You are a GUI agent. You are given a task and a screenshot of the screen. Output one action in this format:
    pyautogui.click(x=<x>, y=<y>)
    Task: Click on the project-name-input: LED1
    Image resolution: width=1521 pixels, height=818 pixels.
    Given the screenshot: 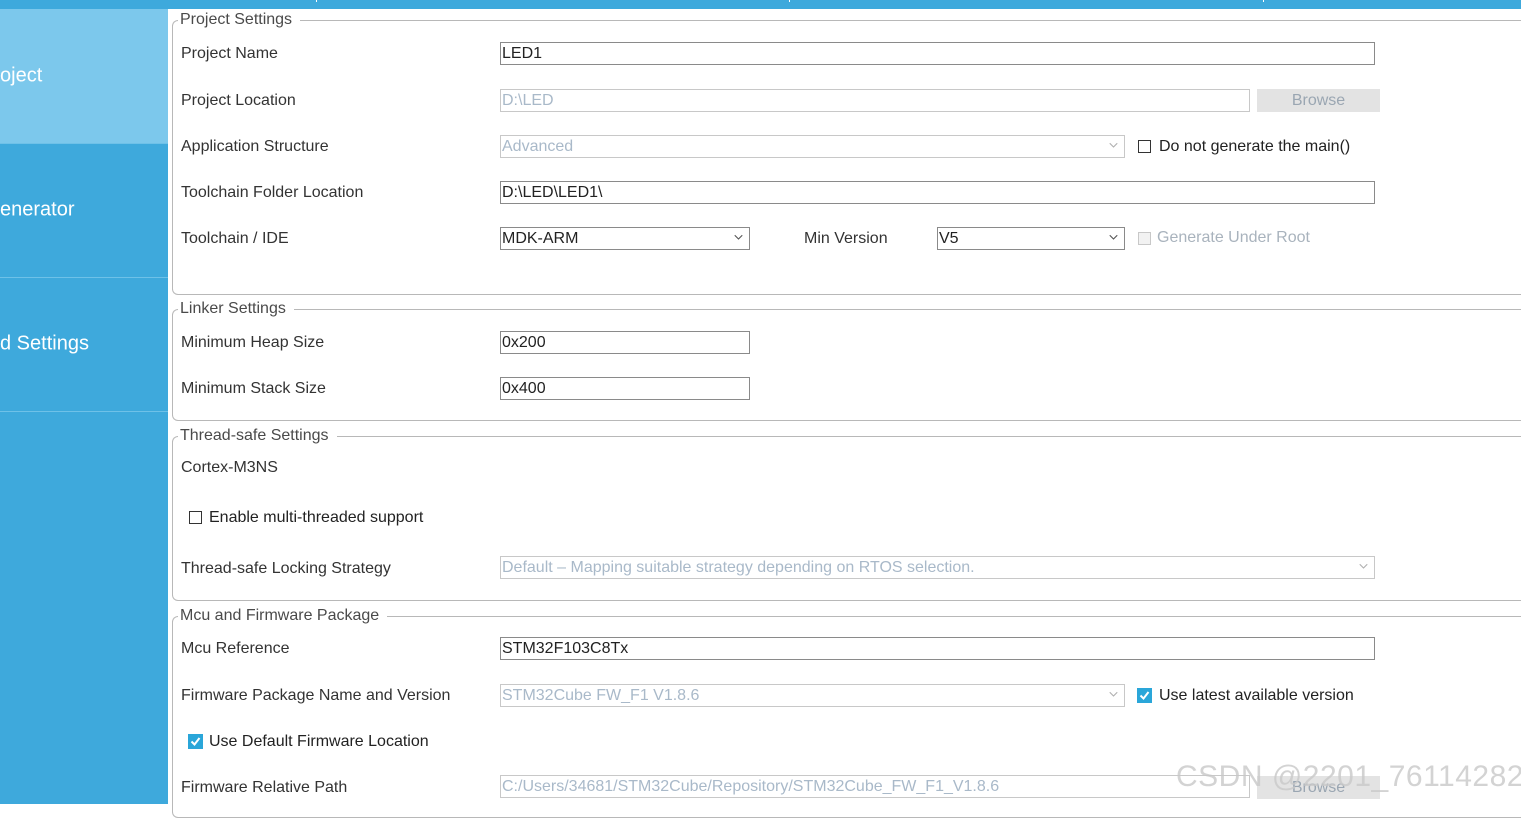 What is the action you would take?
    pyautogui.click(x=937, y=53)
    